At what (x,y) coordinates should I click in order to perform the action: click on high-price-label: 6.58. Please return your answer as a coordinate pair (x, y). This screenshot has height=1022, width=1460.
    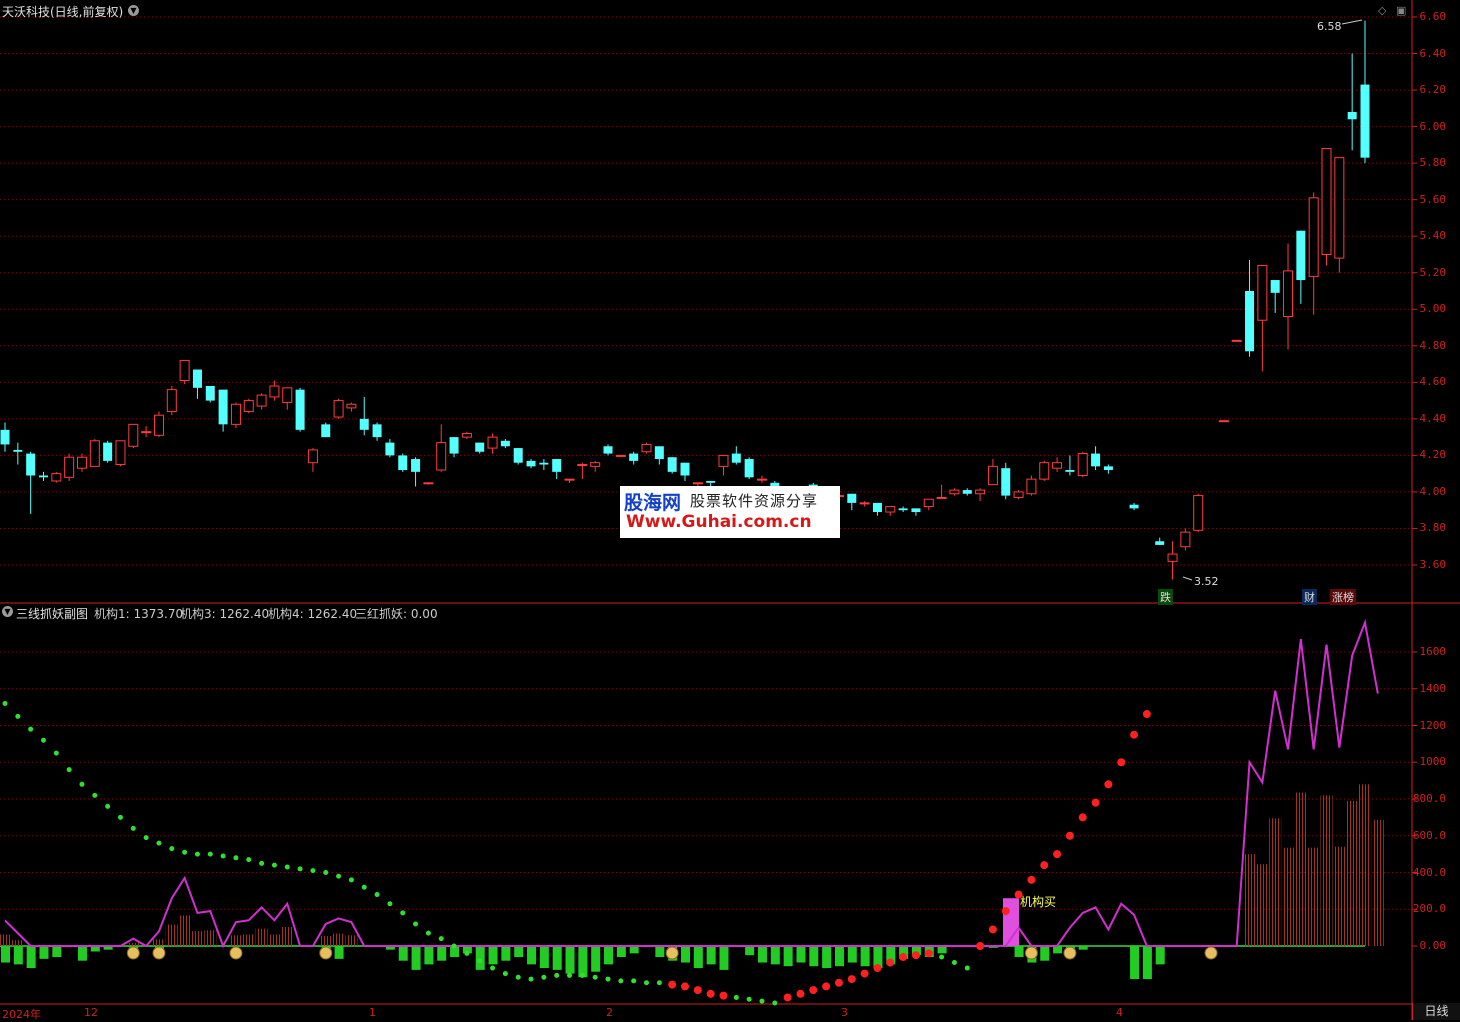
    Looking at the image, I should click on (1329, 26).